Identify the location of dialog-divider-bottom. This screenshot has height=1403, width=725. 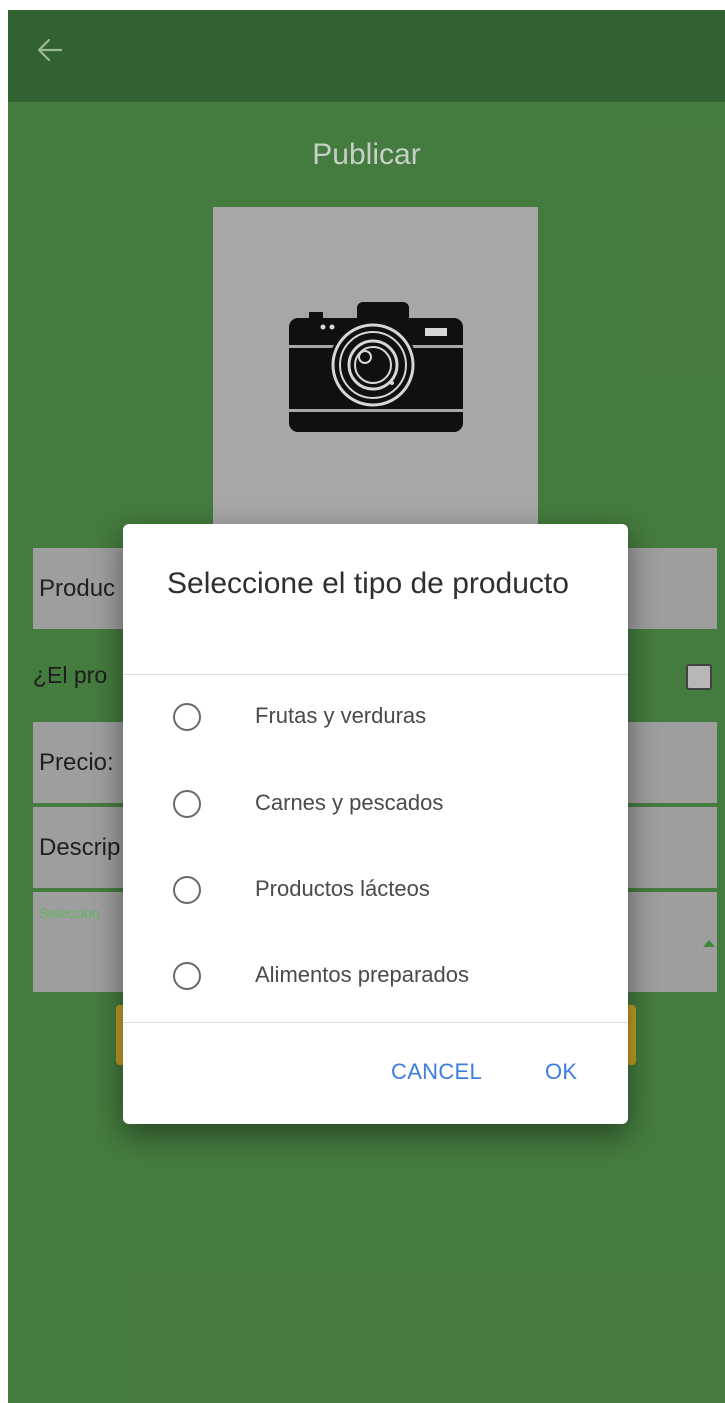
(375, 1022).